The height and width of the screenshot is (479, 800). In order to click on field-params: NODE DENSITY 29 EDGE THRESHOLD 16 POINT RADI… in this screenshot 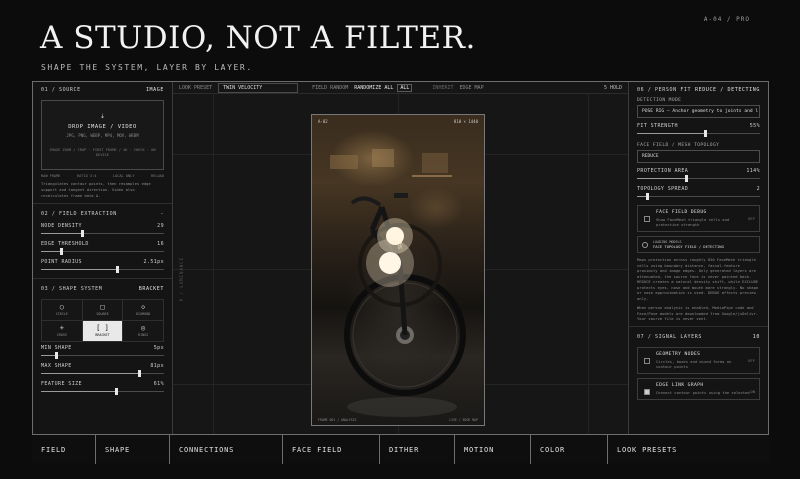, I will do `click(102, 248)`.